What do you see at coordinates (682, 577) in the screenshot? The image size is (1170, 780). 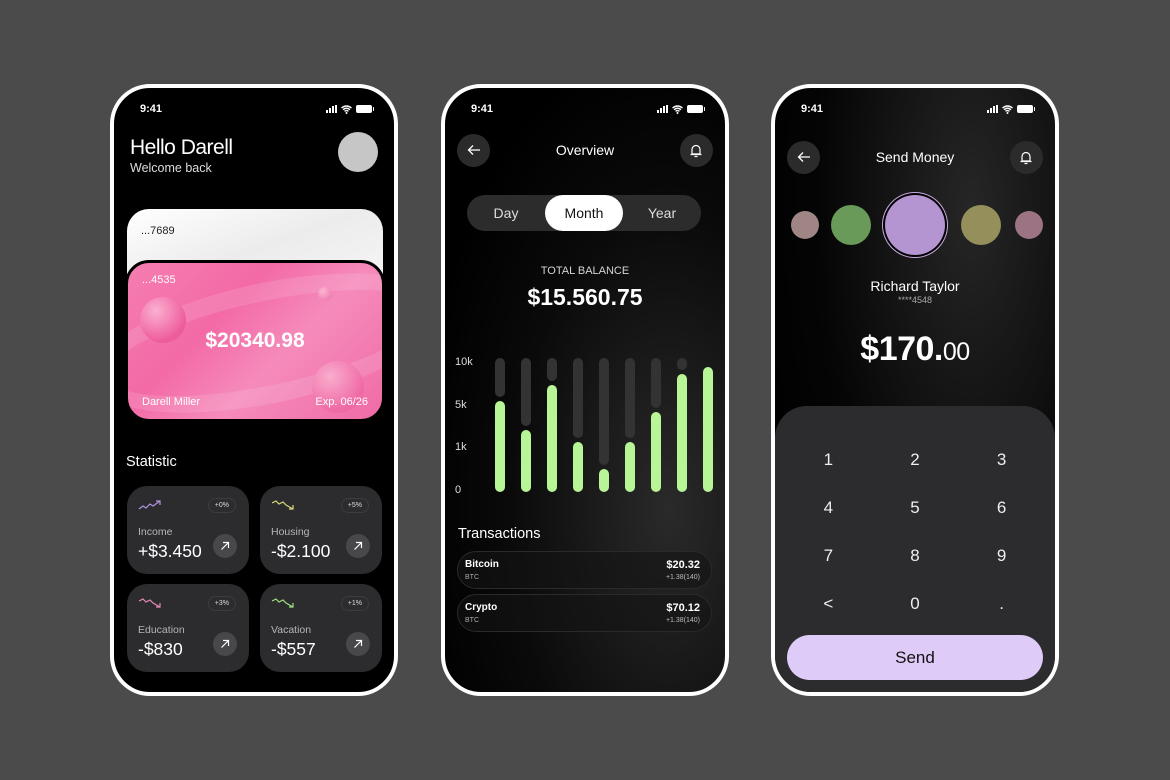 I see `transaction-change: +1.38(140)` at bounding box center [682, 577].